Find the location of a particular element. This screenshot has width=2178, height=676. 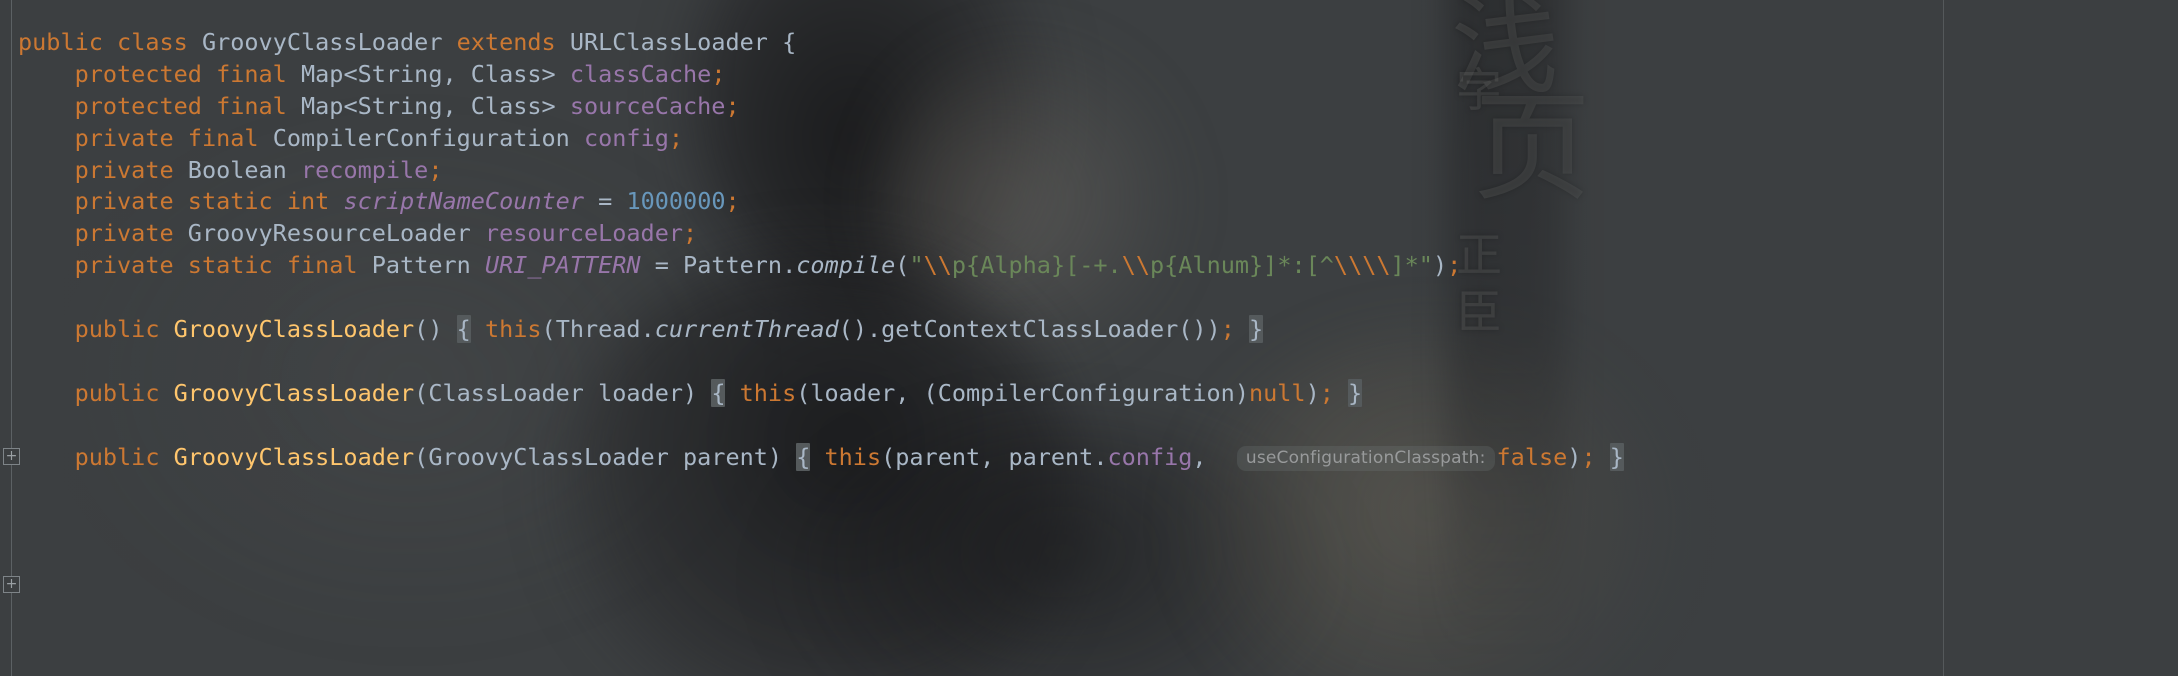

code-token: \\\\ is located at coordinates (1362, 265).